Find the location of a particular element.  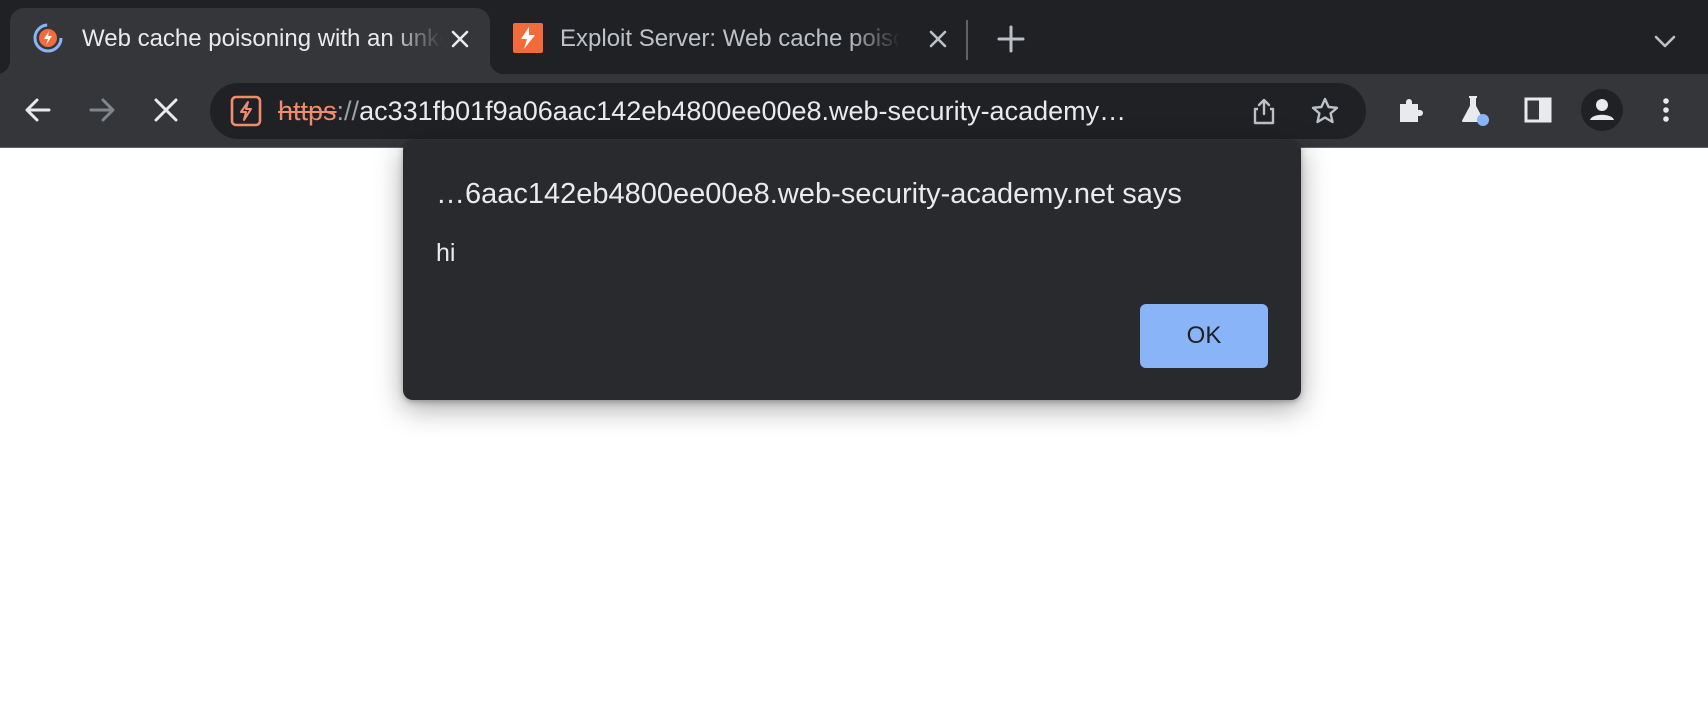

tab-exploit-server: Exploit Server: Web cache poisoning is located at coordinates (735, 41).